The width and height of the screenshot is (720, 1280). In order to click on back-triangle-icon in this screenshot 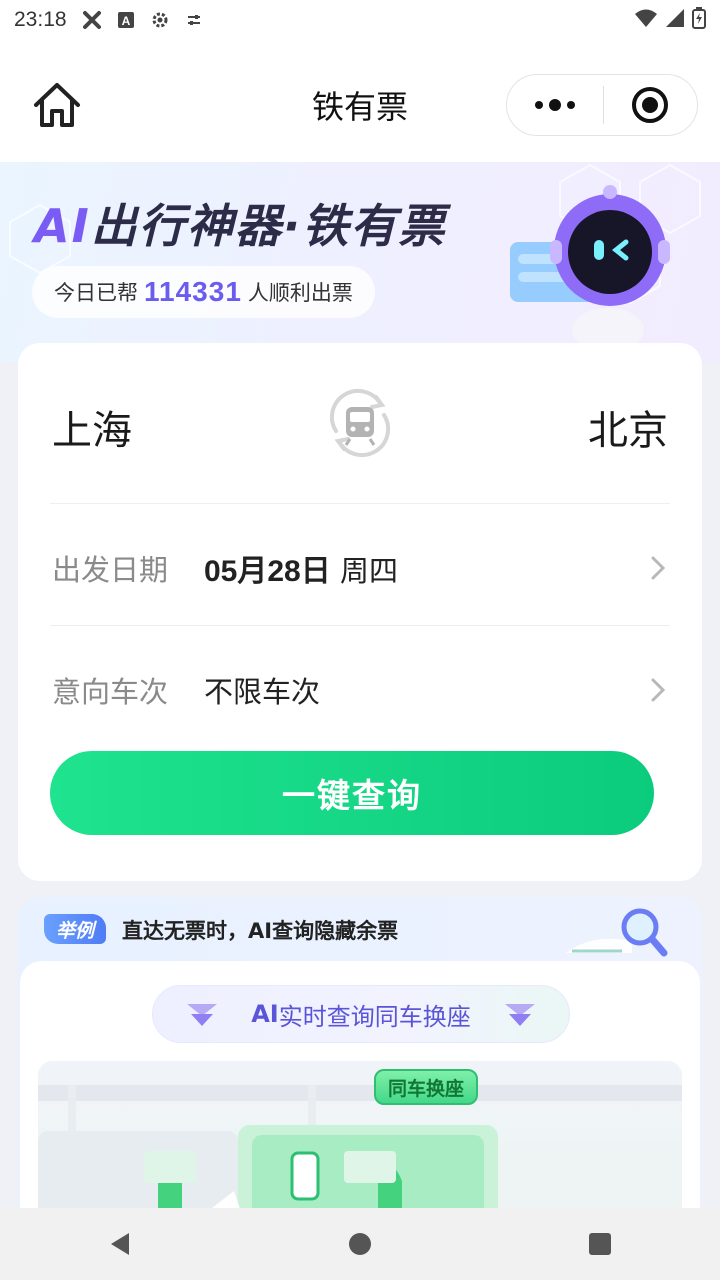, I will do `click(120, 1244)`.